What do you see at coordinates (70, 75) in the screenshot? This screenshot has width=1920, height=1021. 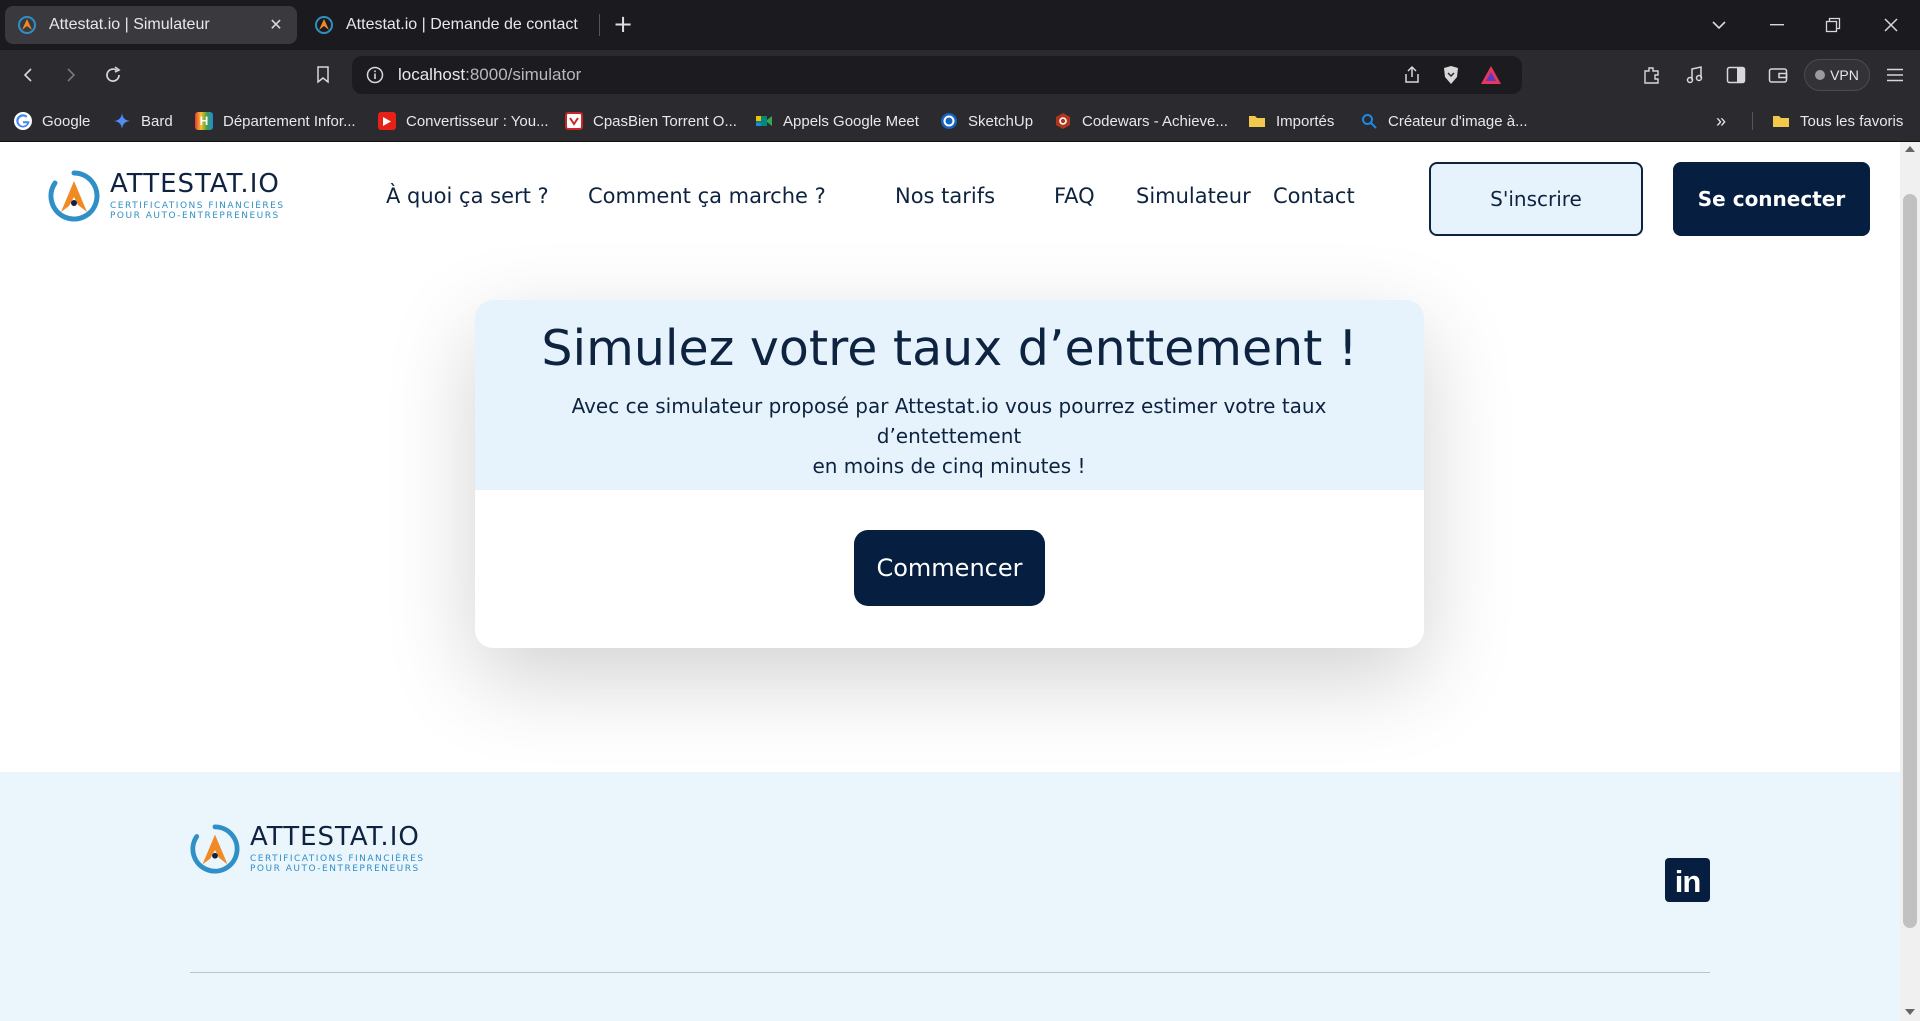 I see `forward-arrow-icon` at bounding box center [70, 75].